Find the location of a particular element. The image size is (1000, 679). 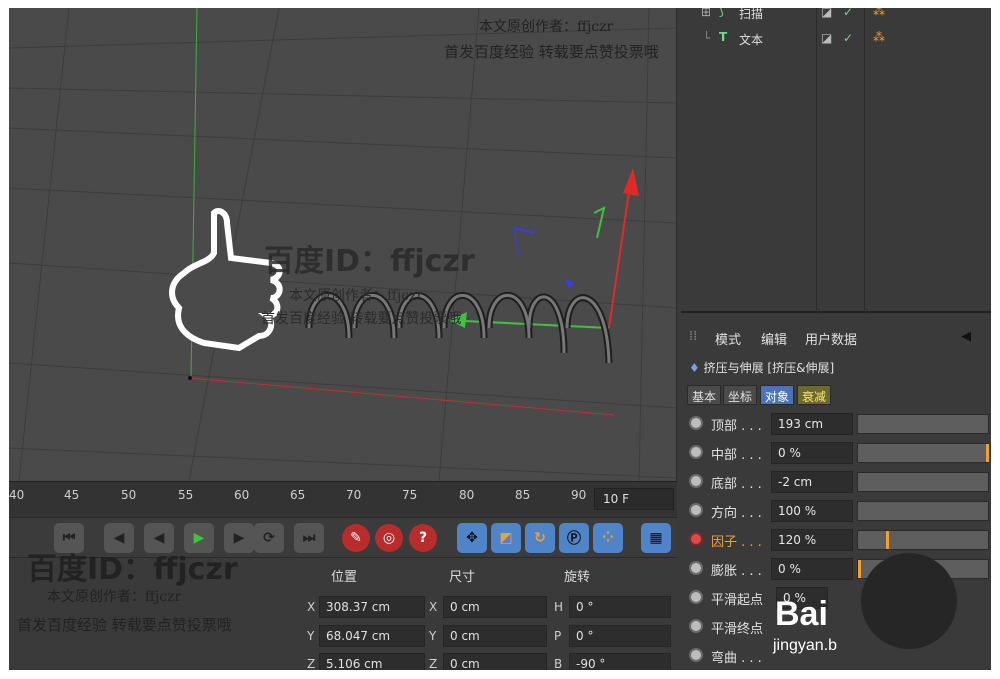

keyframe-help-icon: ? is located at coordinates (423, 538).